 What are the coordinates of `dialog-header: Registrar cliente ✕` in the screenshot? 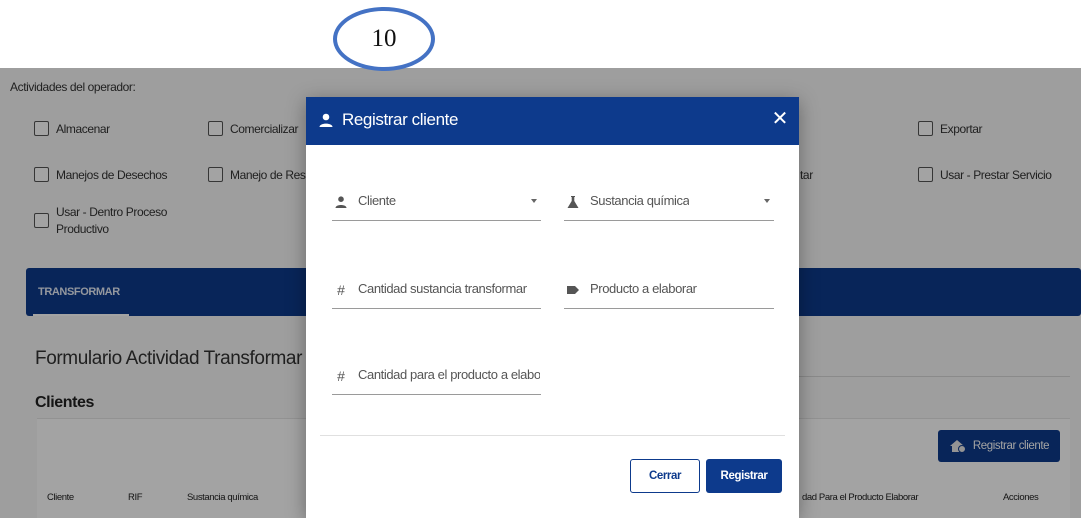 It's located at (552, 121).